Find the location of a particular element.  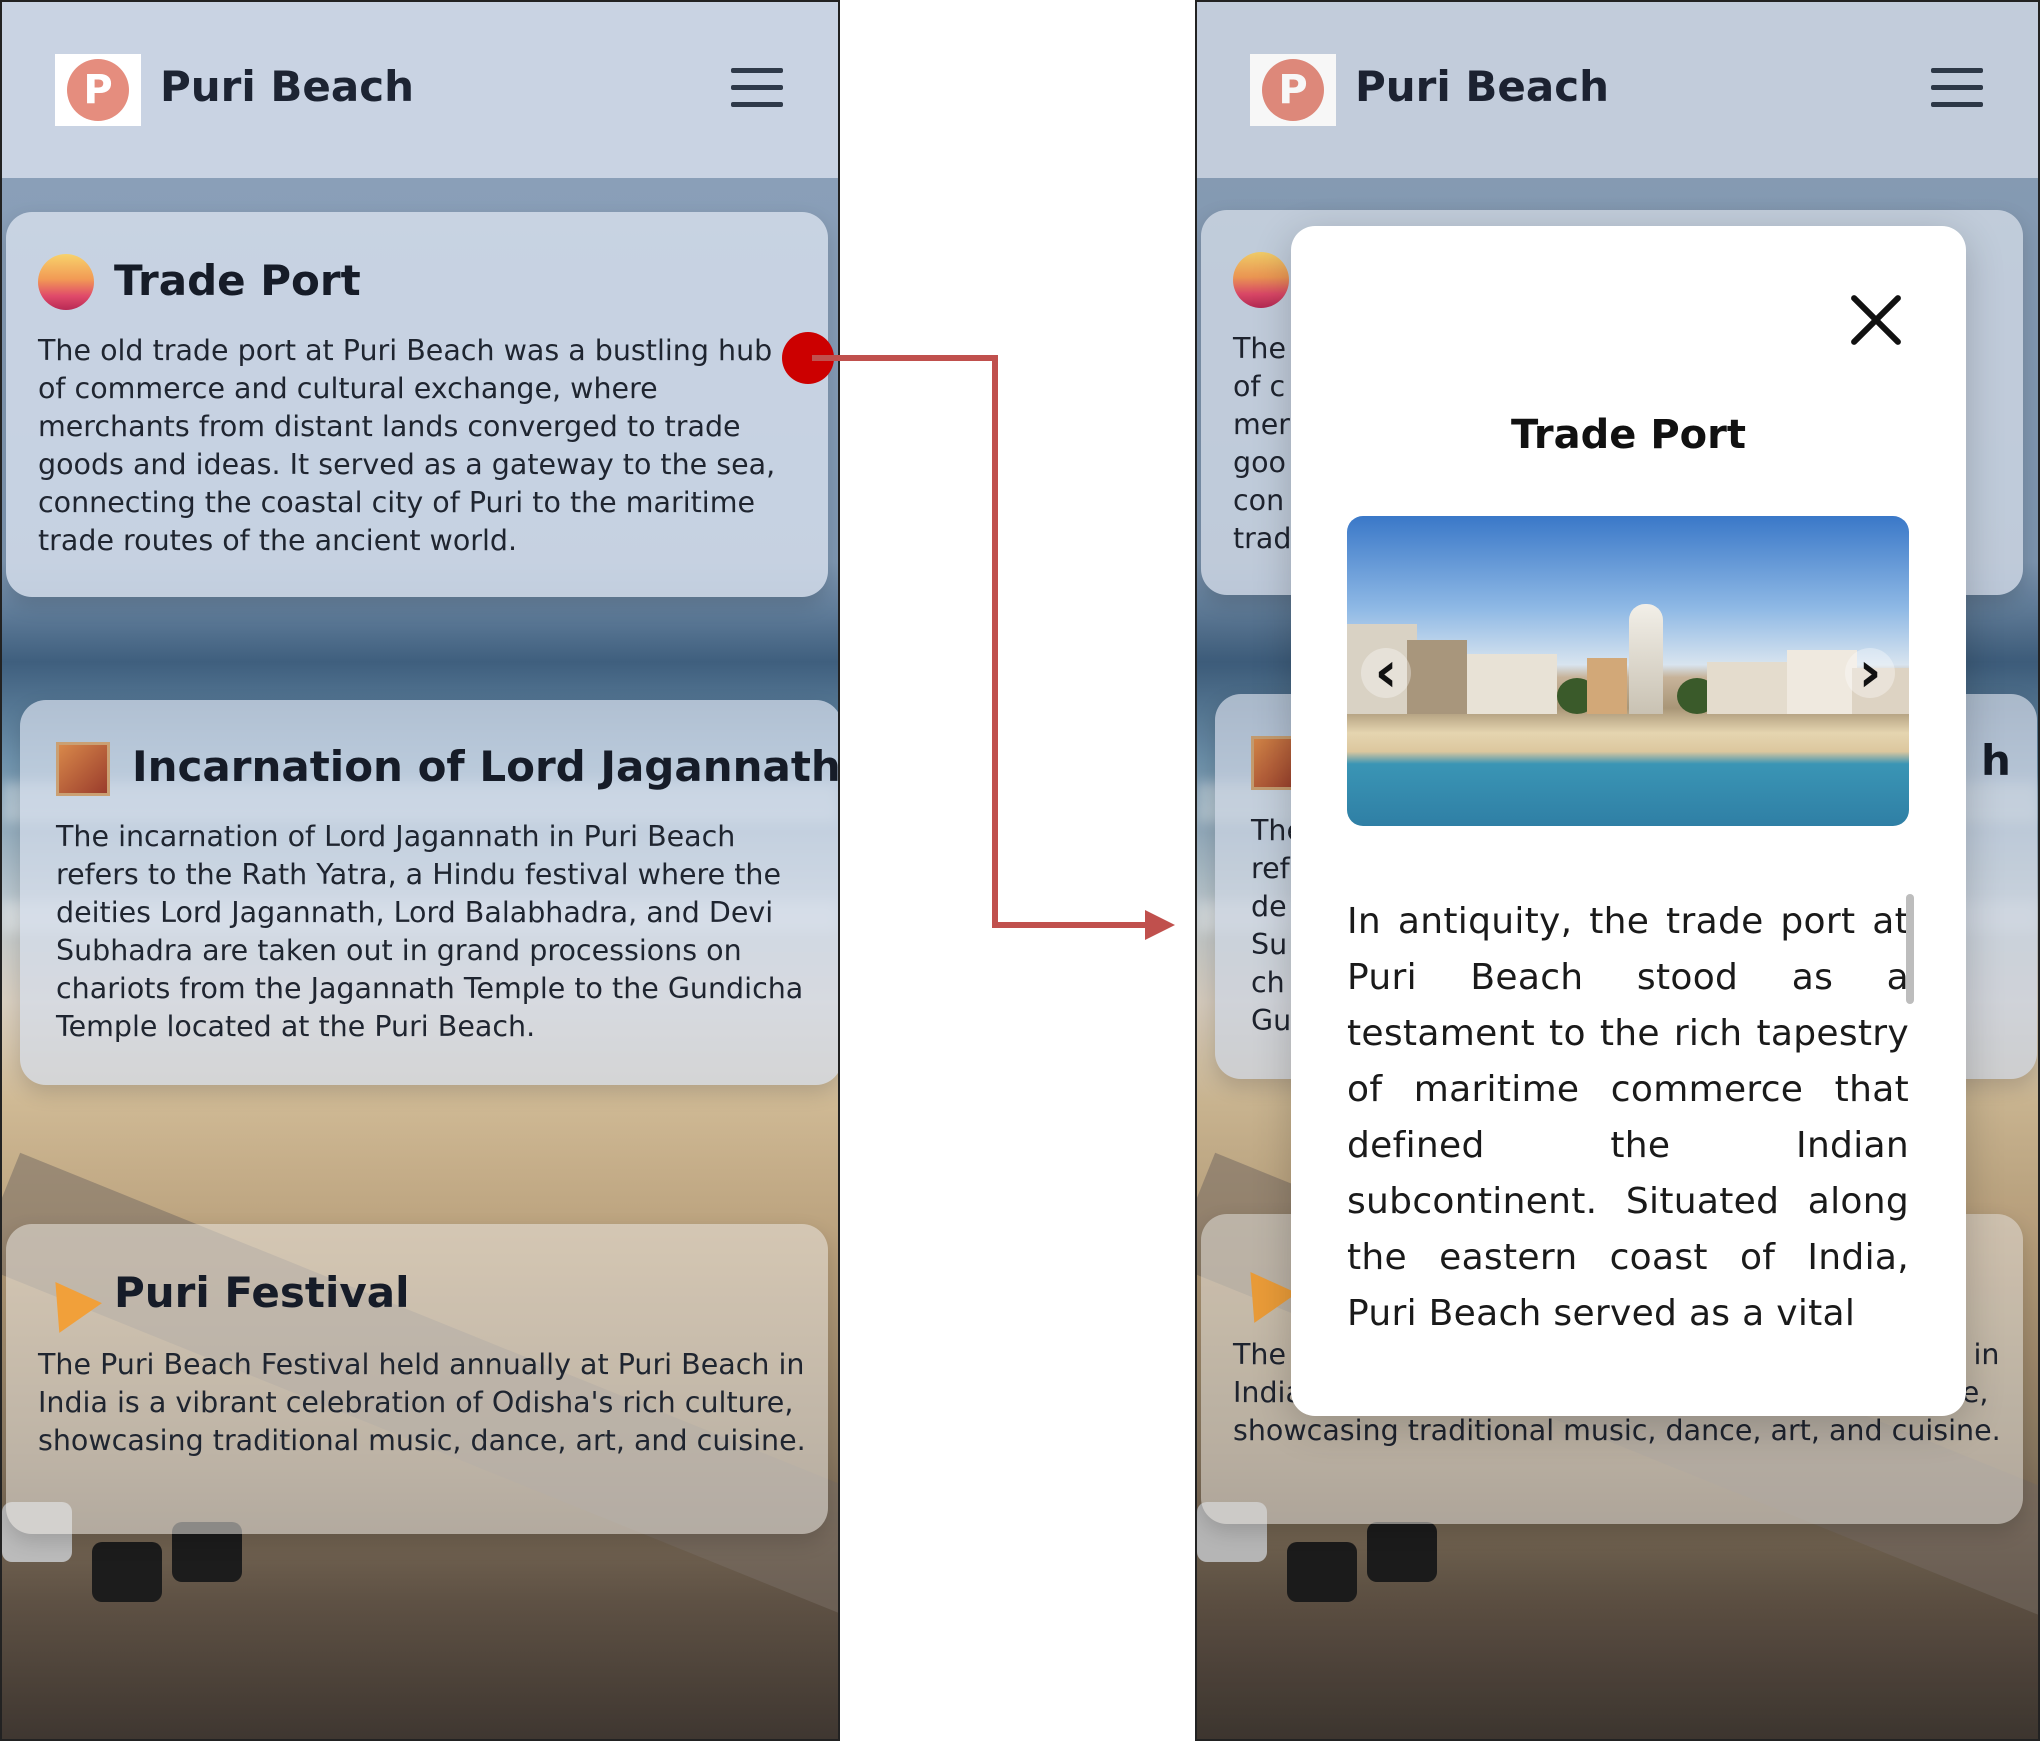

logo-letter: P is located at coordinates (98, 90).